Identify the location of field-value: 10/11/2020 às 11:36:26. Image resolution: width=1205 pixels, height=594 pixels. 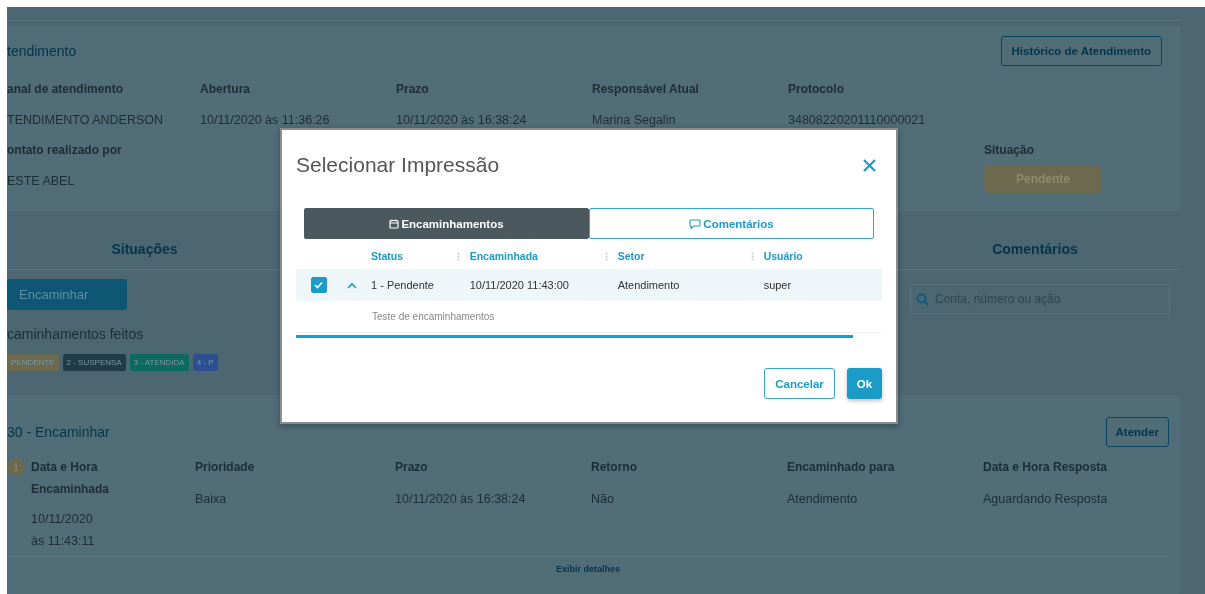
(265, 120).